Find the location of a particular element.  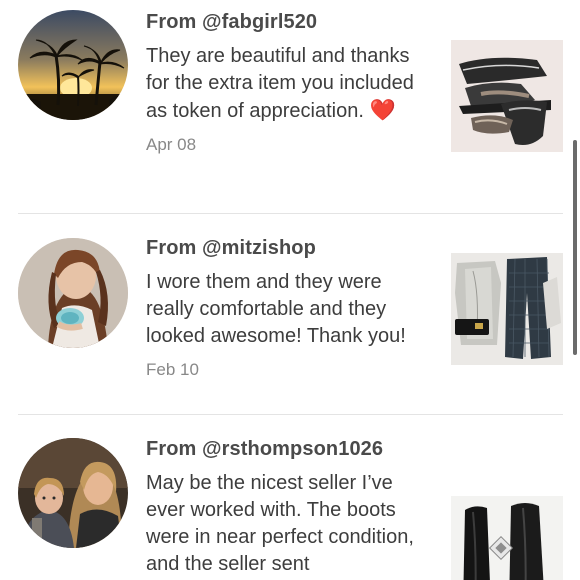

scrollbar-thumb is located at coordinates (575, 247).